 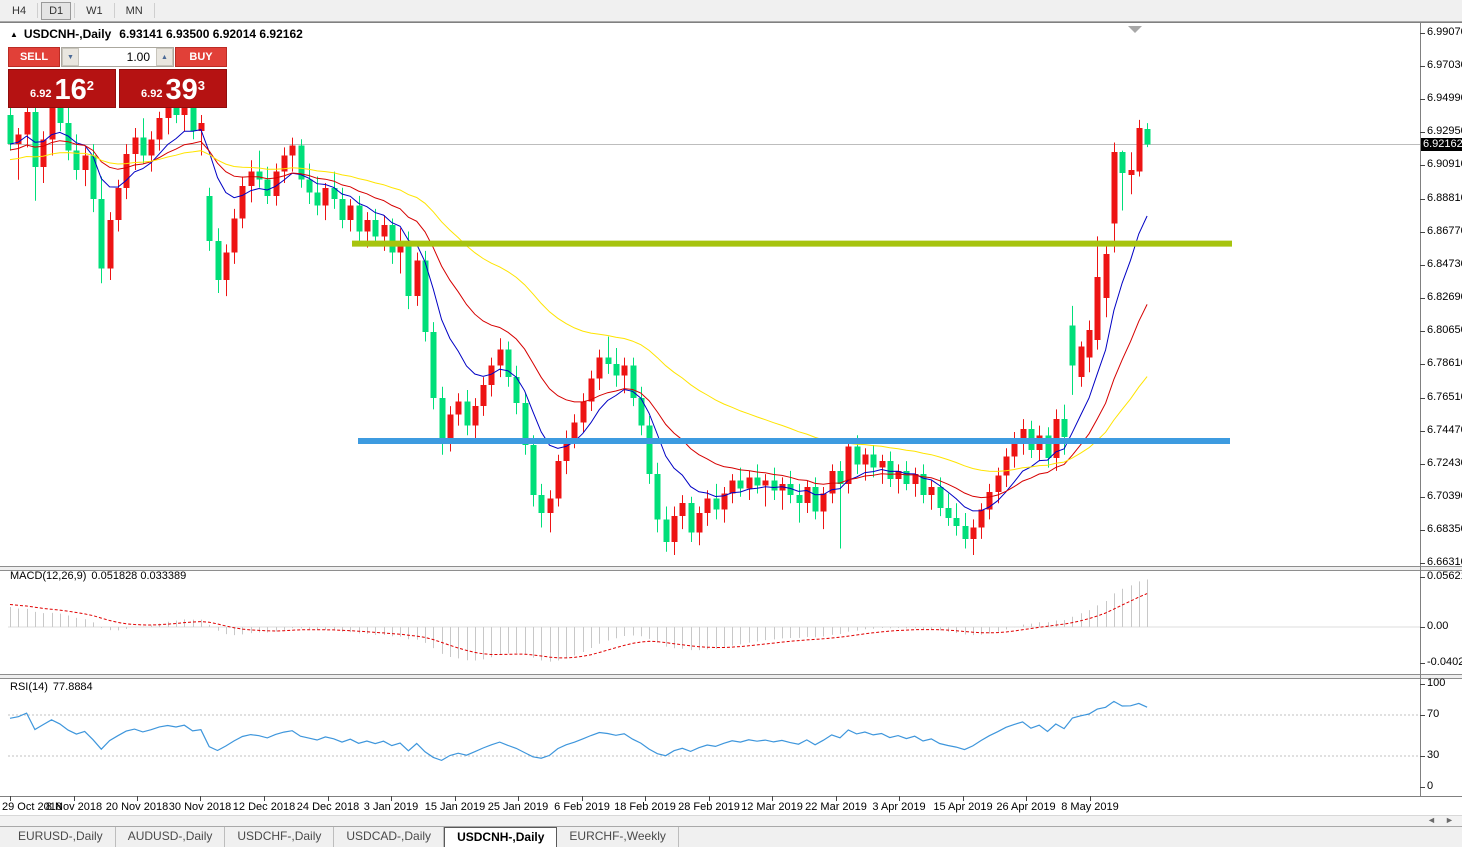 I want to click on buy-price-panel: 6.92 39 3, so click(x=173, y=88).